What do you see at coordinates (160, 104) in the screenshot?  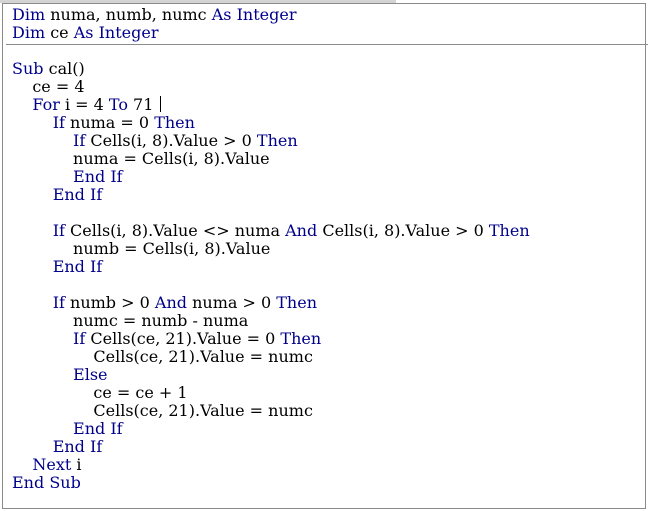 I see `text-caret` at bounding box center [160, 104].